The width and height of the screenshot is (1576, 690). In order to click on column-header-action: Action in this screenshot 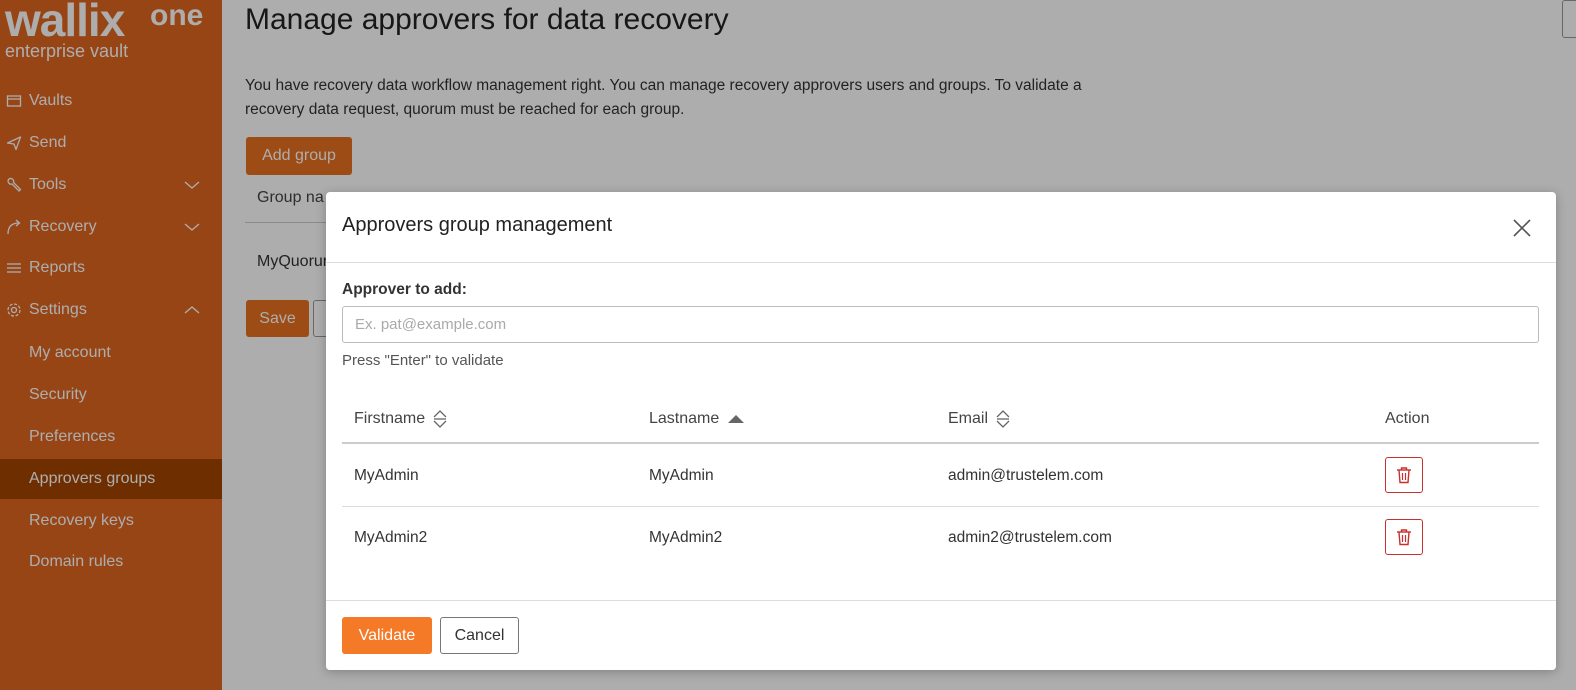, I will do `click(1407, 419)`.